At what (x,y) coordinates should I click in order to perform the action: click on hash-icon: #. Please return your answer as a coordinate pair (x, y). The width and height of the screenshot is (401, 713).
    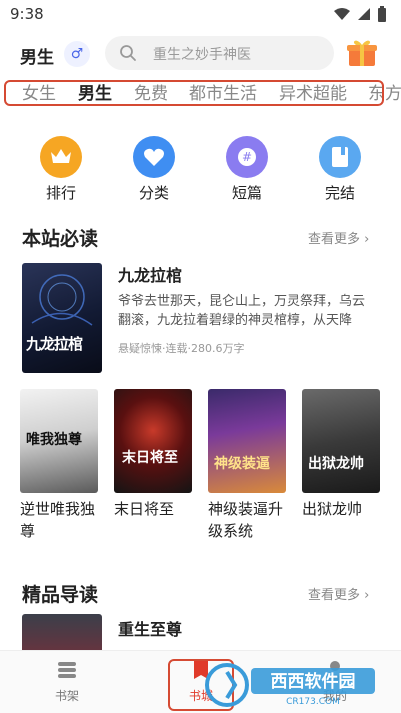
    Looking at the image, I should click on (247, 157).